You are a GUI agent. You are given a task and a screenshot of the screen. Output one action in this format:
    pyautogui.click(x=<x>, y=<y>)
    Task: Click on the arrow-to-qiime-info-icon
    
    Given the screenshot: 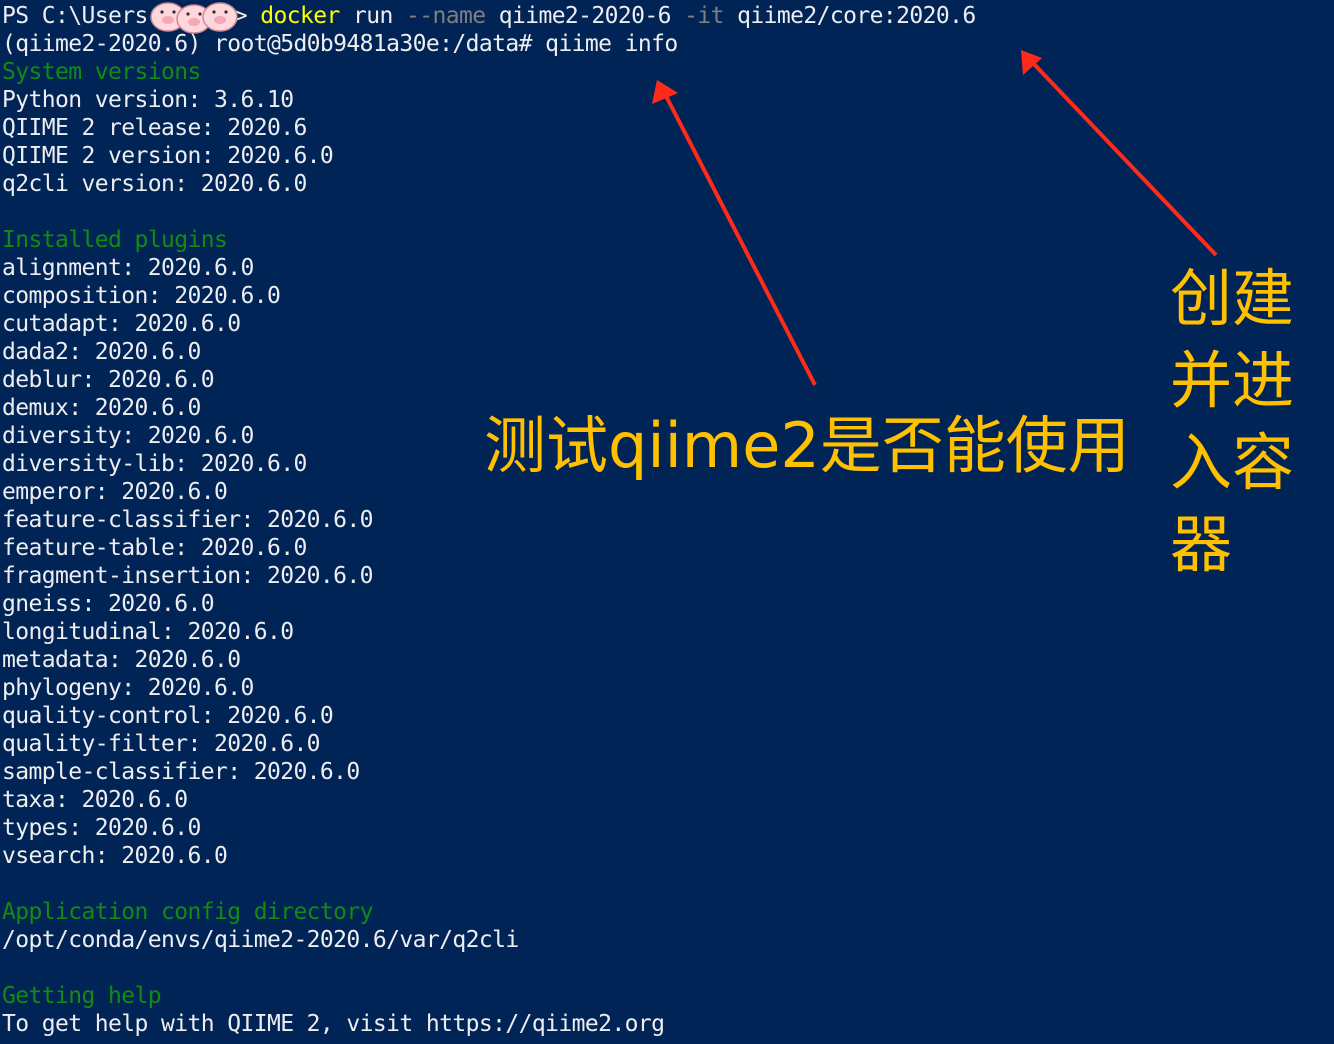 What is the action you would take?
    pyautogui.click(x=734, y=233)
    